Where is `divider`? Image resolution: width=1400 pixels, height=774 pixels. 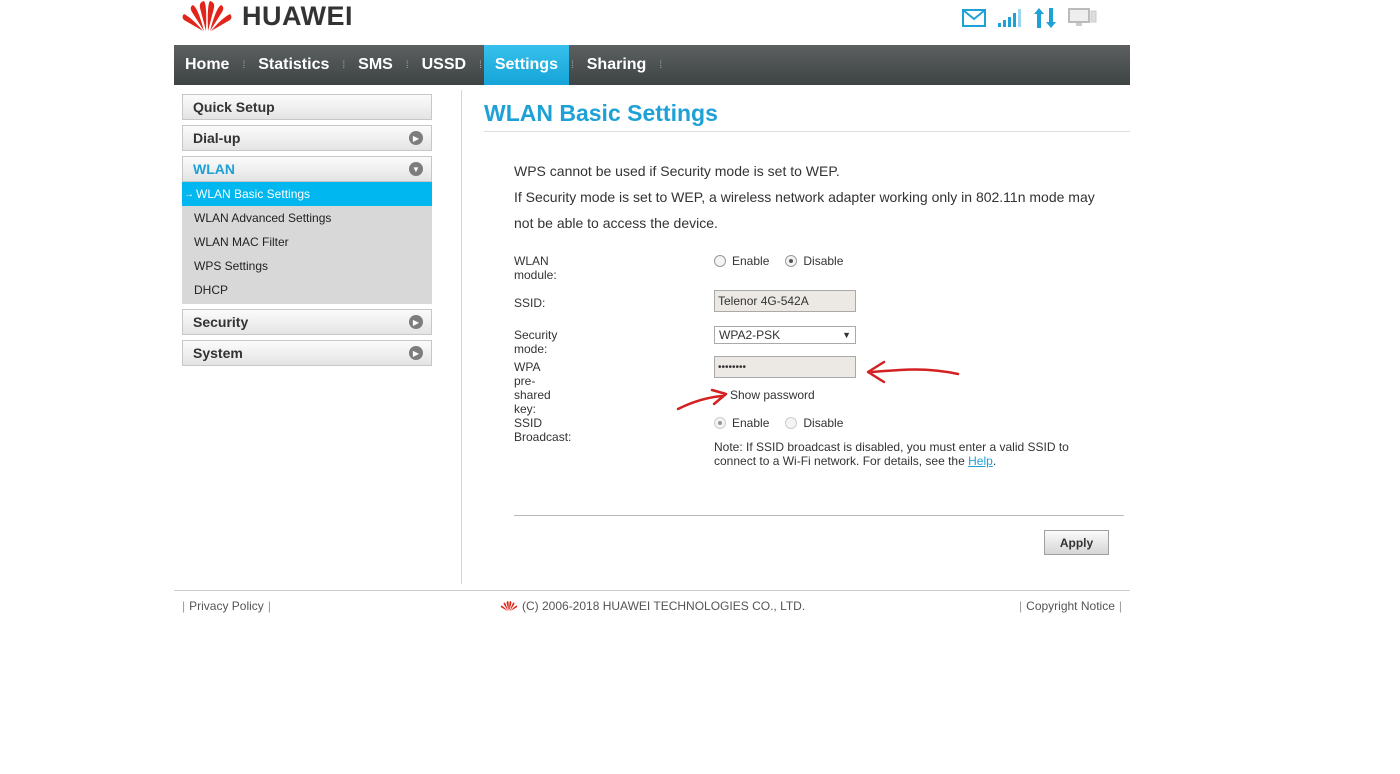
divider is located at coordinates (461, 337).